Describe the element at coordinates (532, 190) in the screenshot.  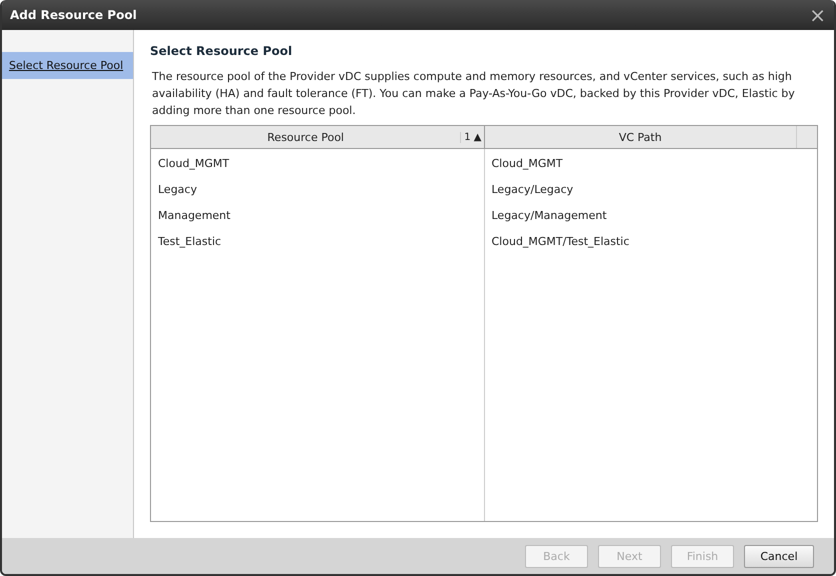
I see `table-cell-text: Legacy/Legacy` at that location.